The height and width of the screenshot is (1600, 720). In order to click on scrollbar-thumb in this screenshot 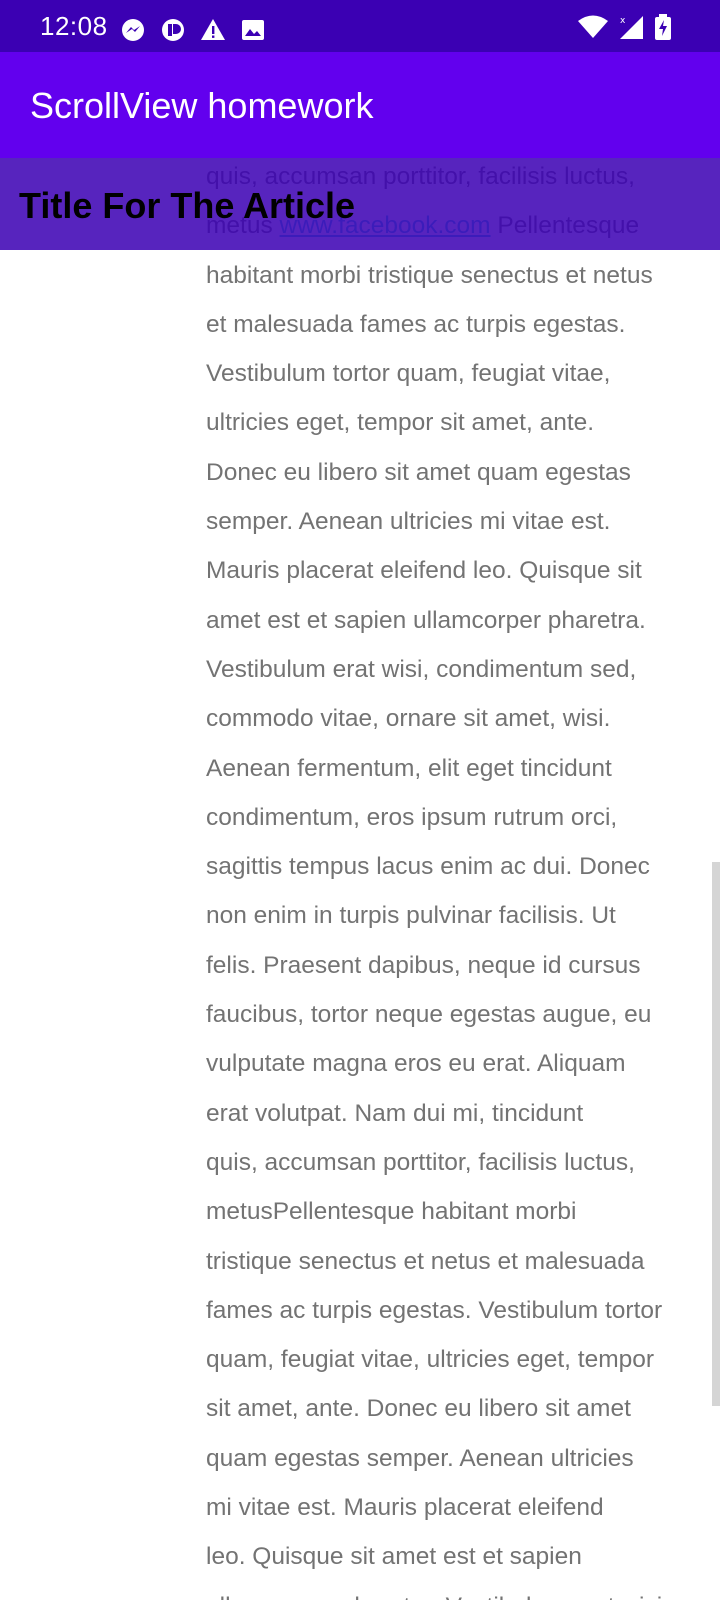, I will do `click(716, 1134)`.